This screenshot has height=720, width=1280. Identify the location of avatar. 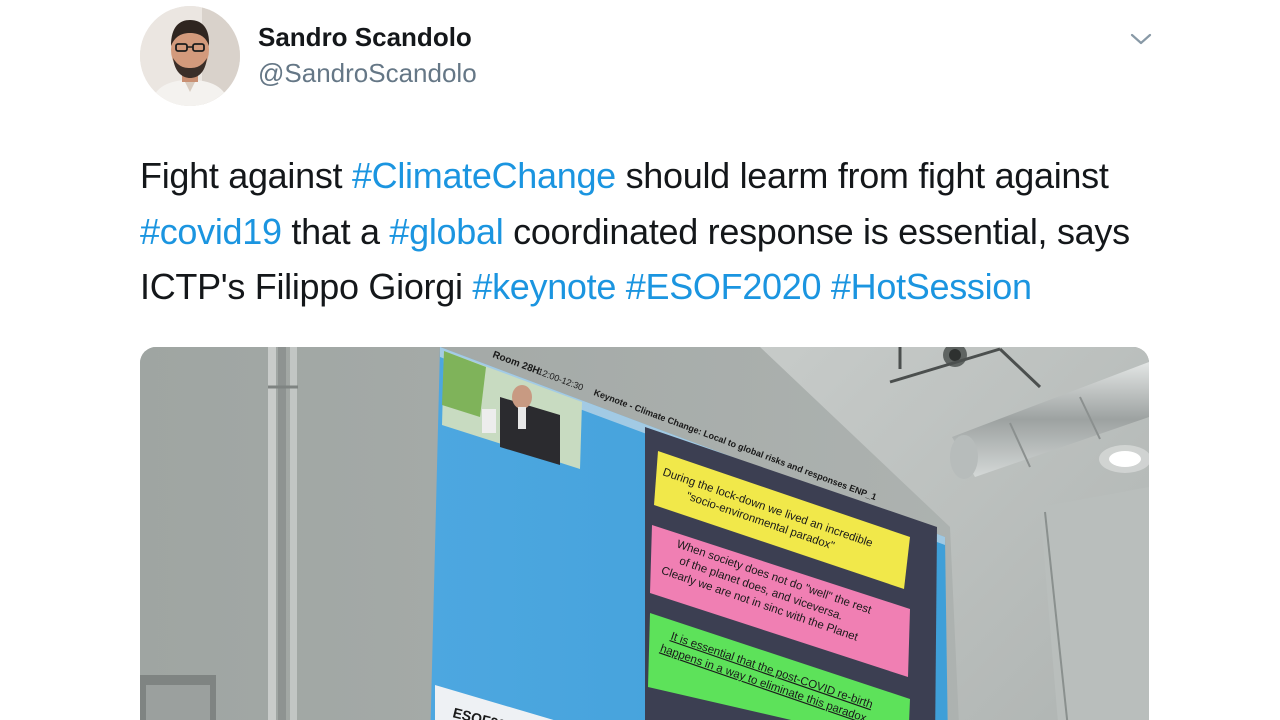
(190, 56).